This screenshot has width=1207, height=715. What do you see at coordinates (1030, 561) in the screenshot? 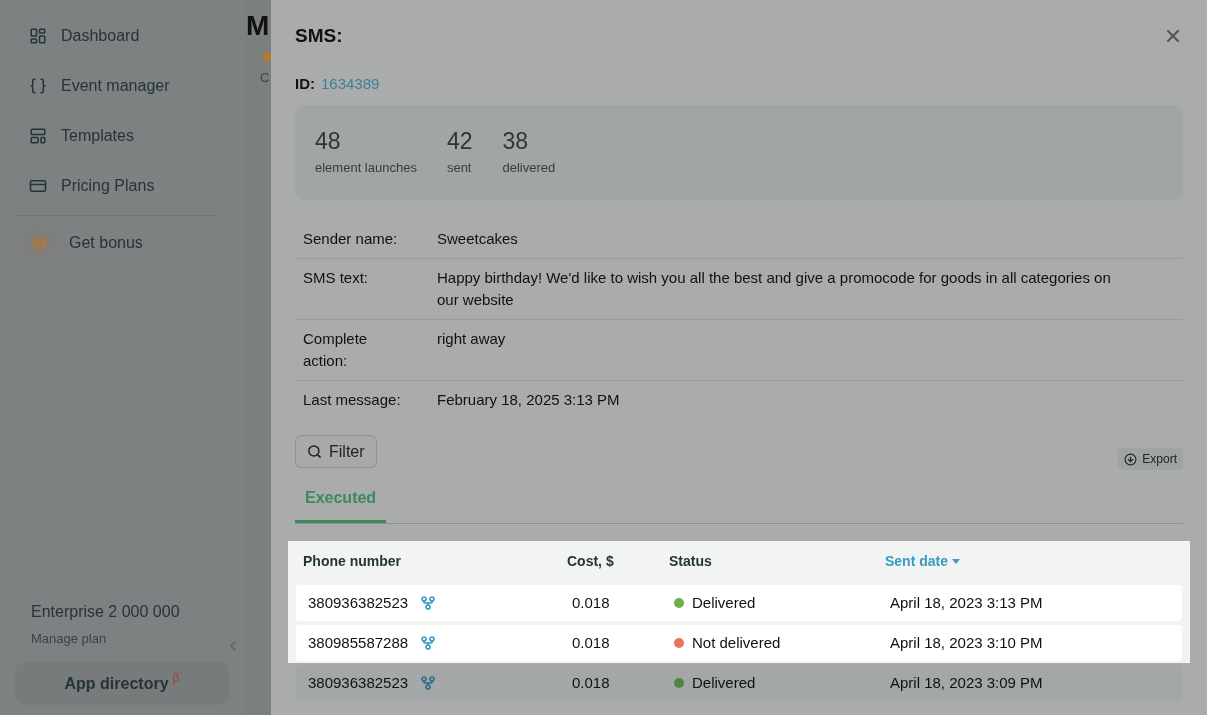
I see `column-header: Sent date` at bounding box center [1030, 561].